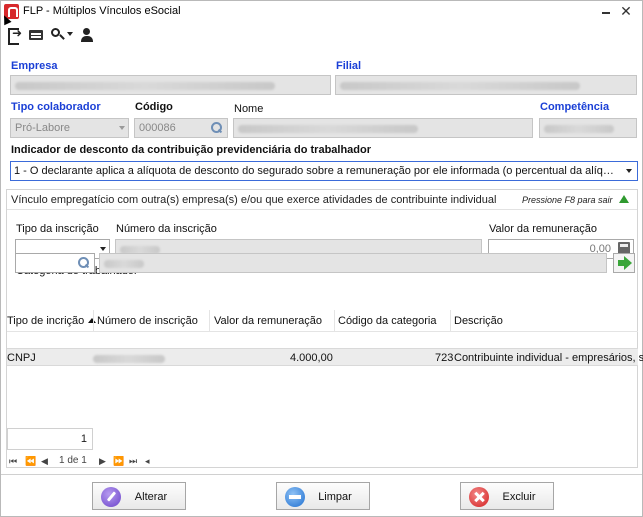 The image size is (643, 517). I want to click on column-header-valor: Valor da remuneração, so click(268, 321).